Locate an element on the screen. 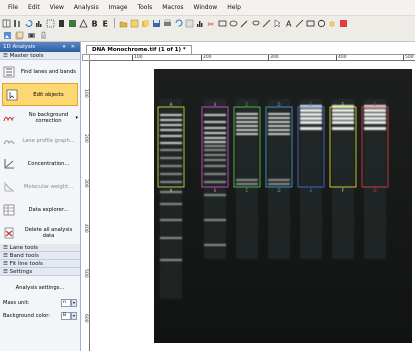 This screenshot has width=415, height=351. lasso-icon is located at coordinates (255, 23).